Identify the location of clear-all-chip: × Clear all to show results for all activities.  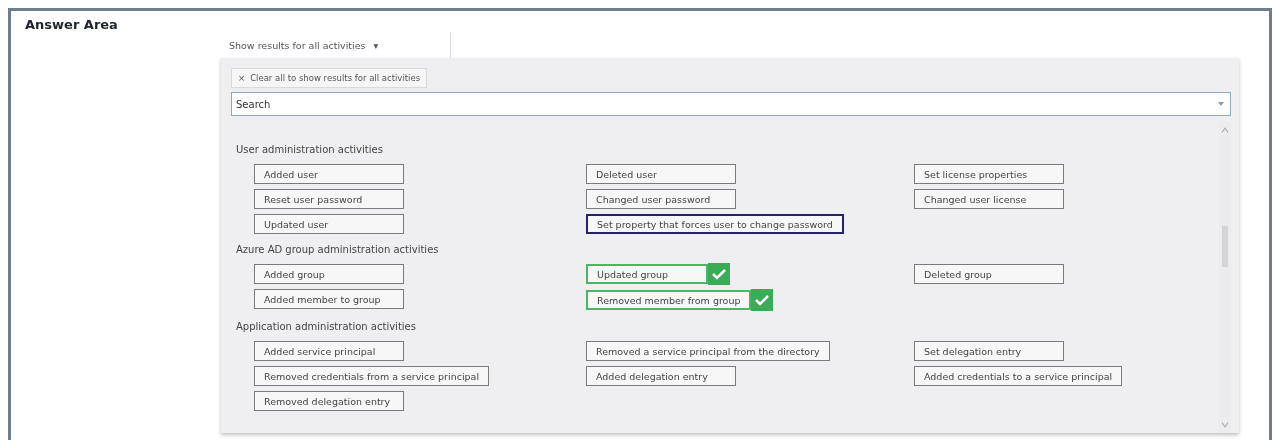
(329, 78).